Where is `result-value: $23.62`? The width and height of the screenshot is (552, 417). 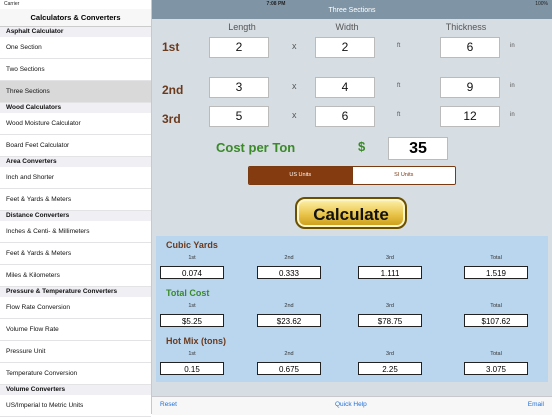 result-value: $23.62 is located at coordinates (289, 320).